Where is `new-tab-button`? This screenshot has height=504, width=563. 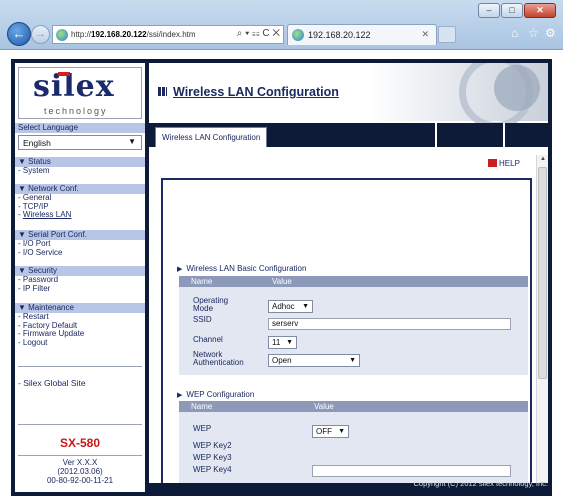 new-tab-button is located at coordinates (447, 34).